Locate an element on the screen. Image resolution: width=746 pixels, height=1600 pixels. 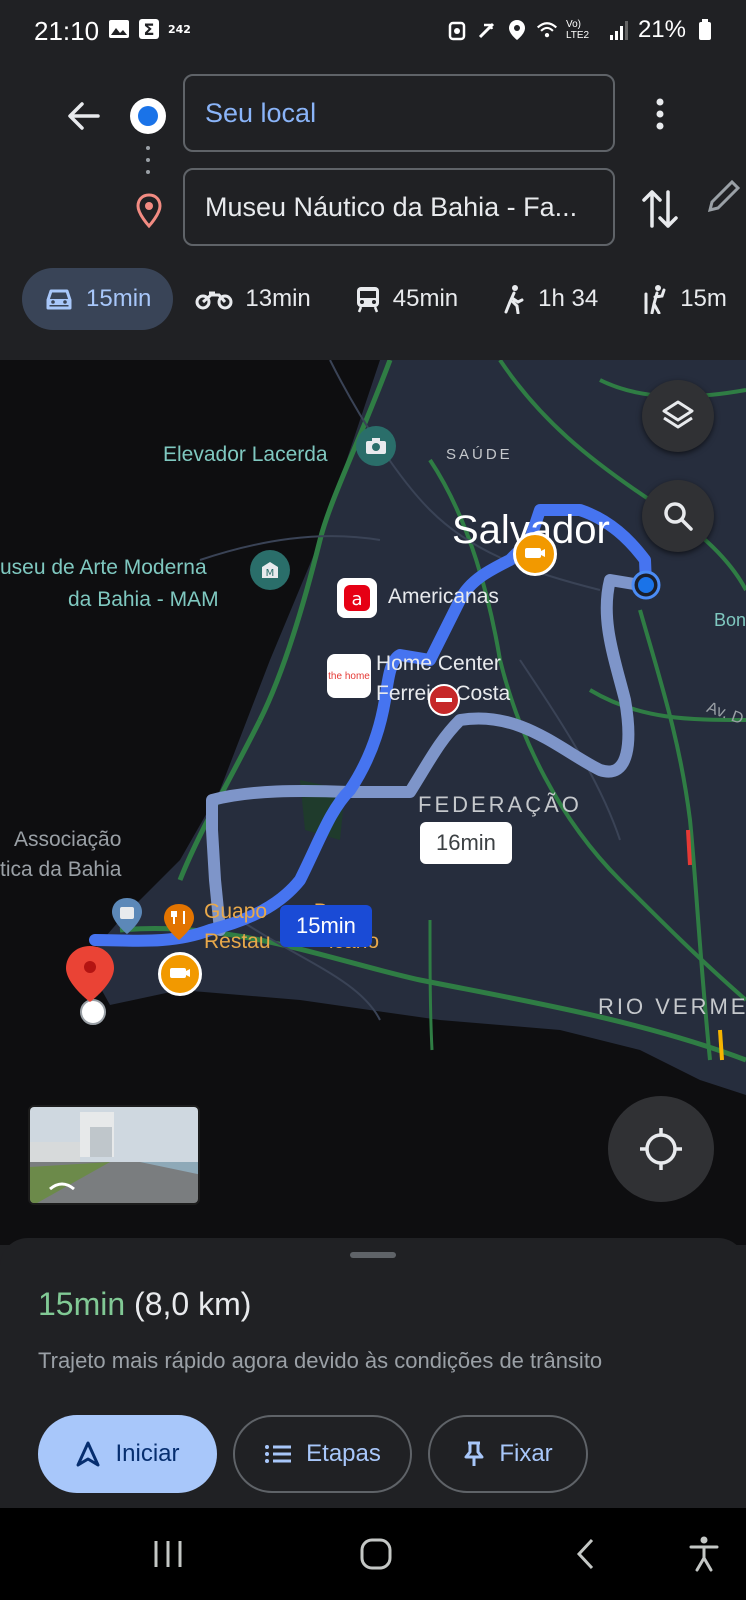
pin-button-label: Fixar is located at coordinates (526, 1453).